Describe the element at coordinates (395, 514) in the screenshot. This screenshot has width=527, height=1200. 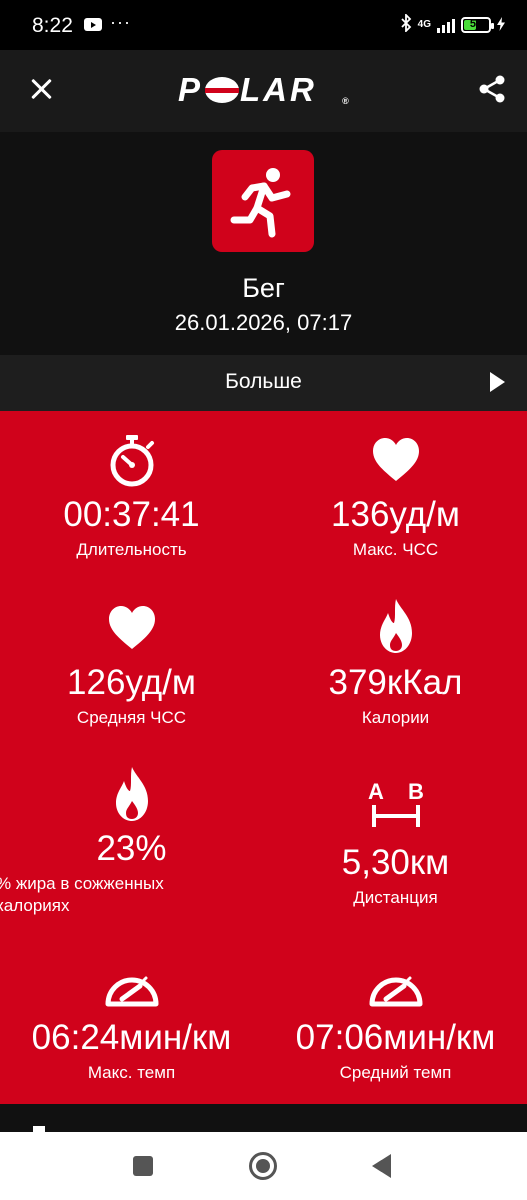
I see `stat-value: 136уд/м` at that location.